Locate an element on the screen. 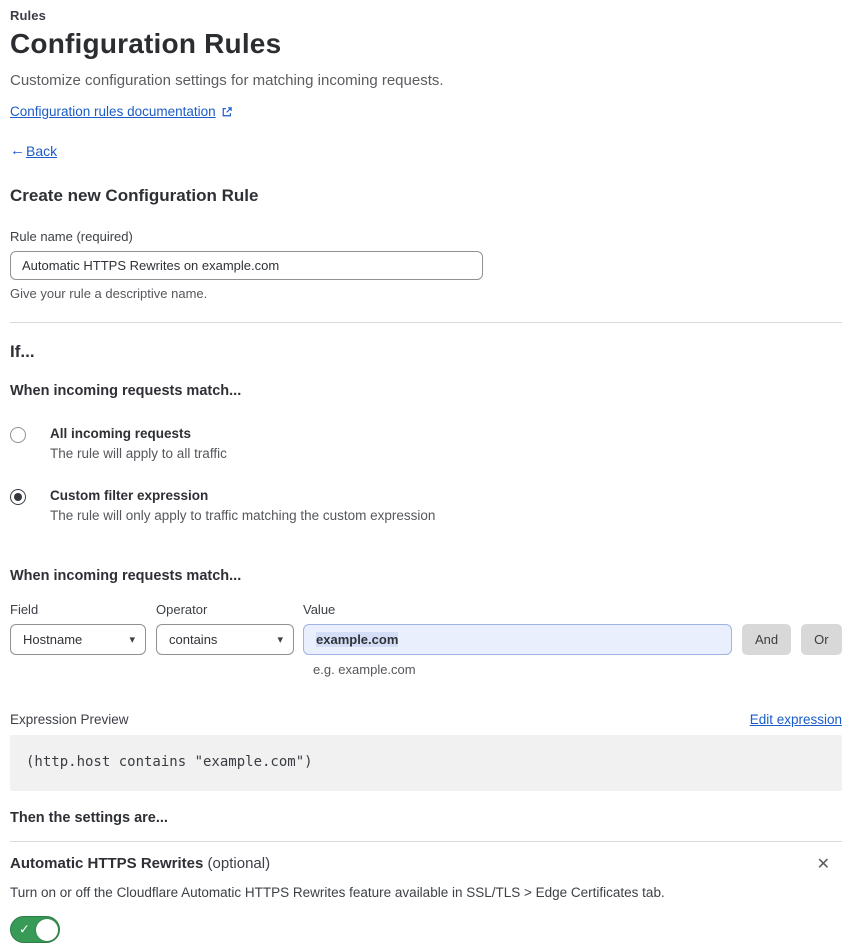 The height and width of the screenshot is (948, 852). setting-optional-text: (optional) is located at coordinates (239, 863).